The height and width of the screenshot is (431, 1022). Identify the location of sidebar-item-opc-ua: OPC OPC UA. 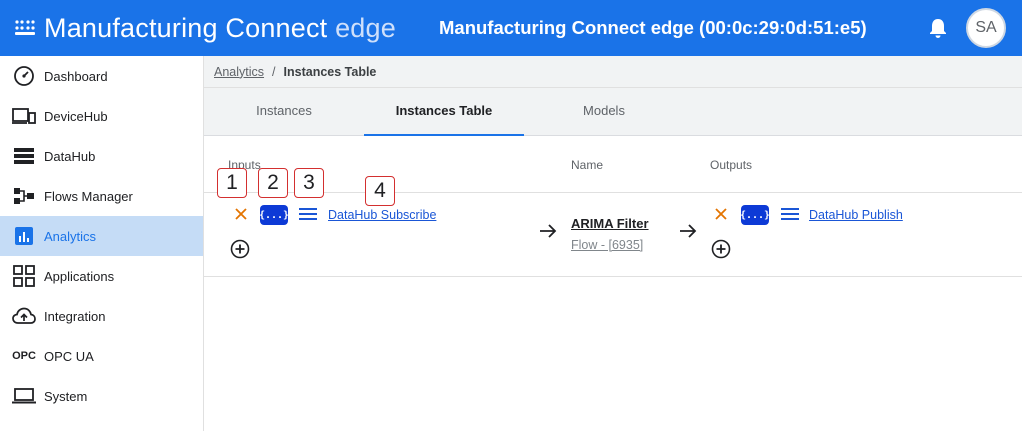
(101, 356).